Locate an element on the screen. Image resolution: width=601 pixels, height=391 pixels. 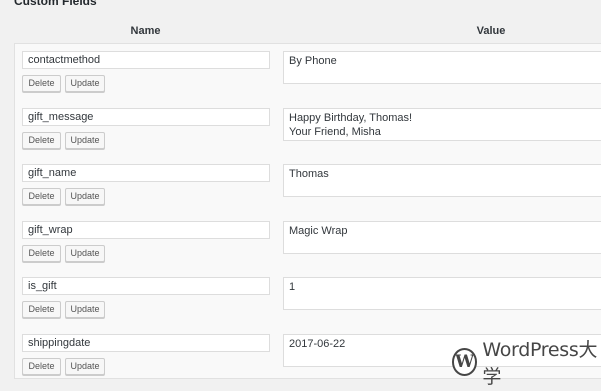
field-name-input: gift_wrap is located at coordinates (146, 230).